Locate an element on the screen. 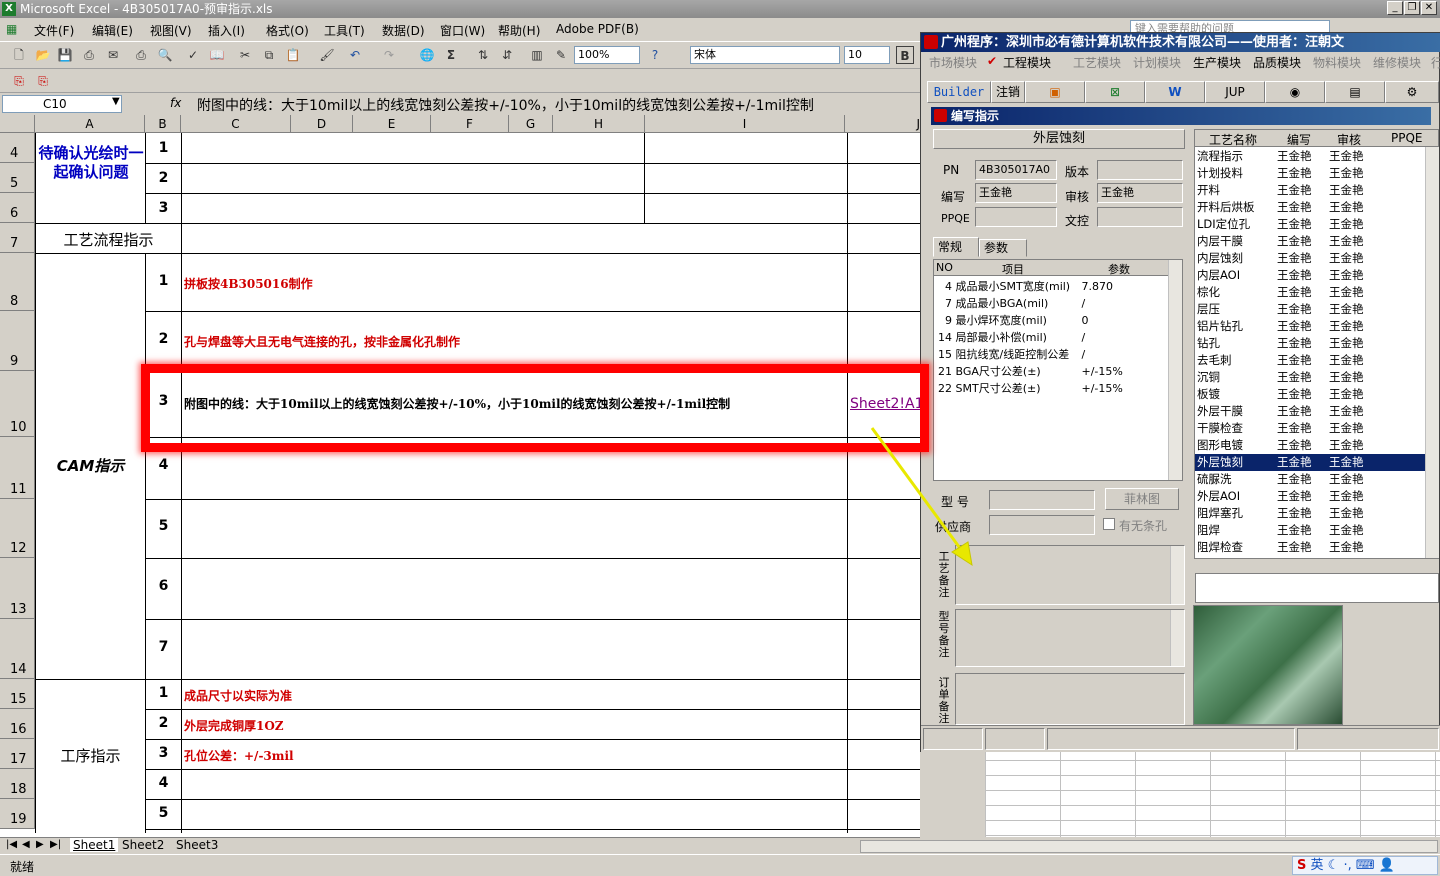 The height and width of the screenshot is (876, 1440). proc-header-writer: 编写 is located at coordinates (1299, 139).